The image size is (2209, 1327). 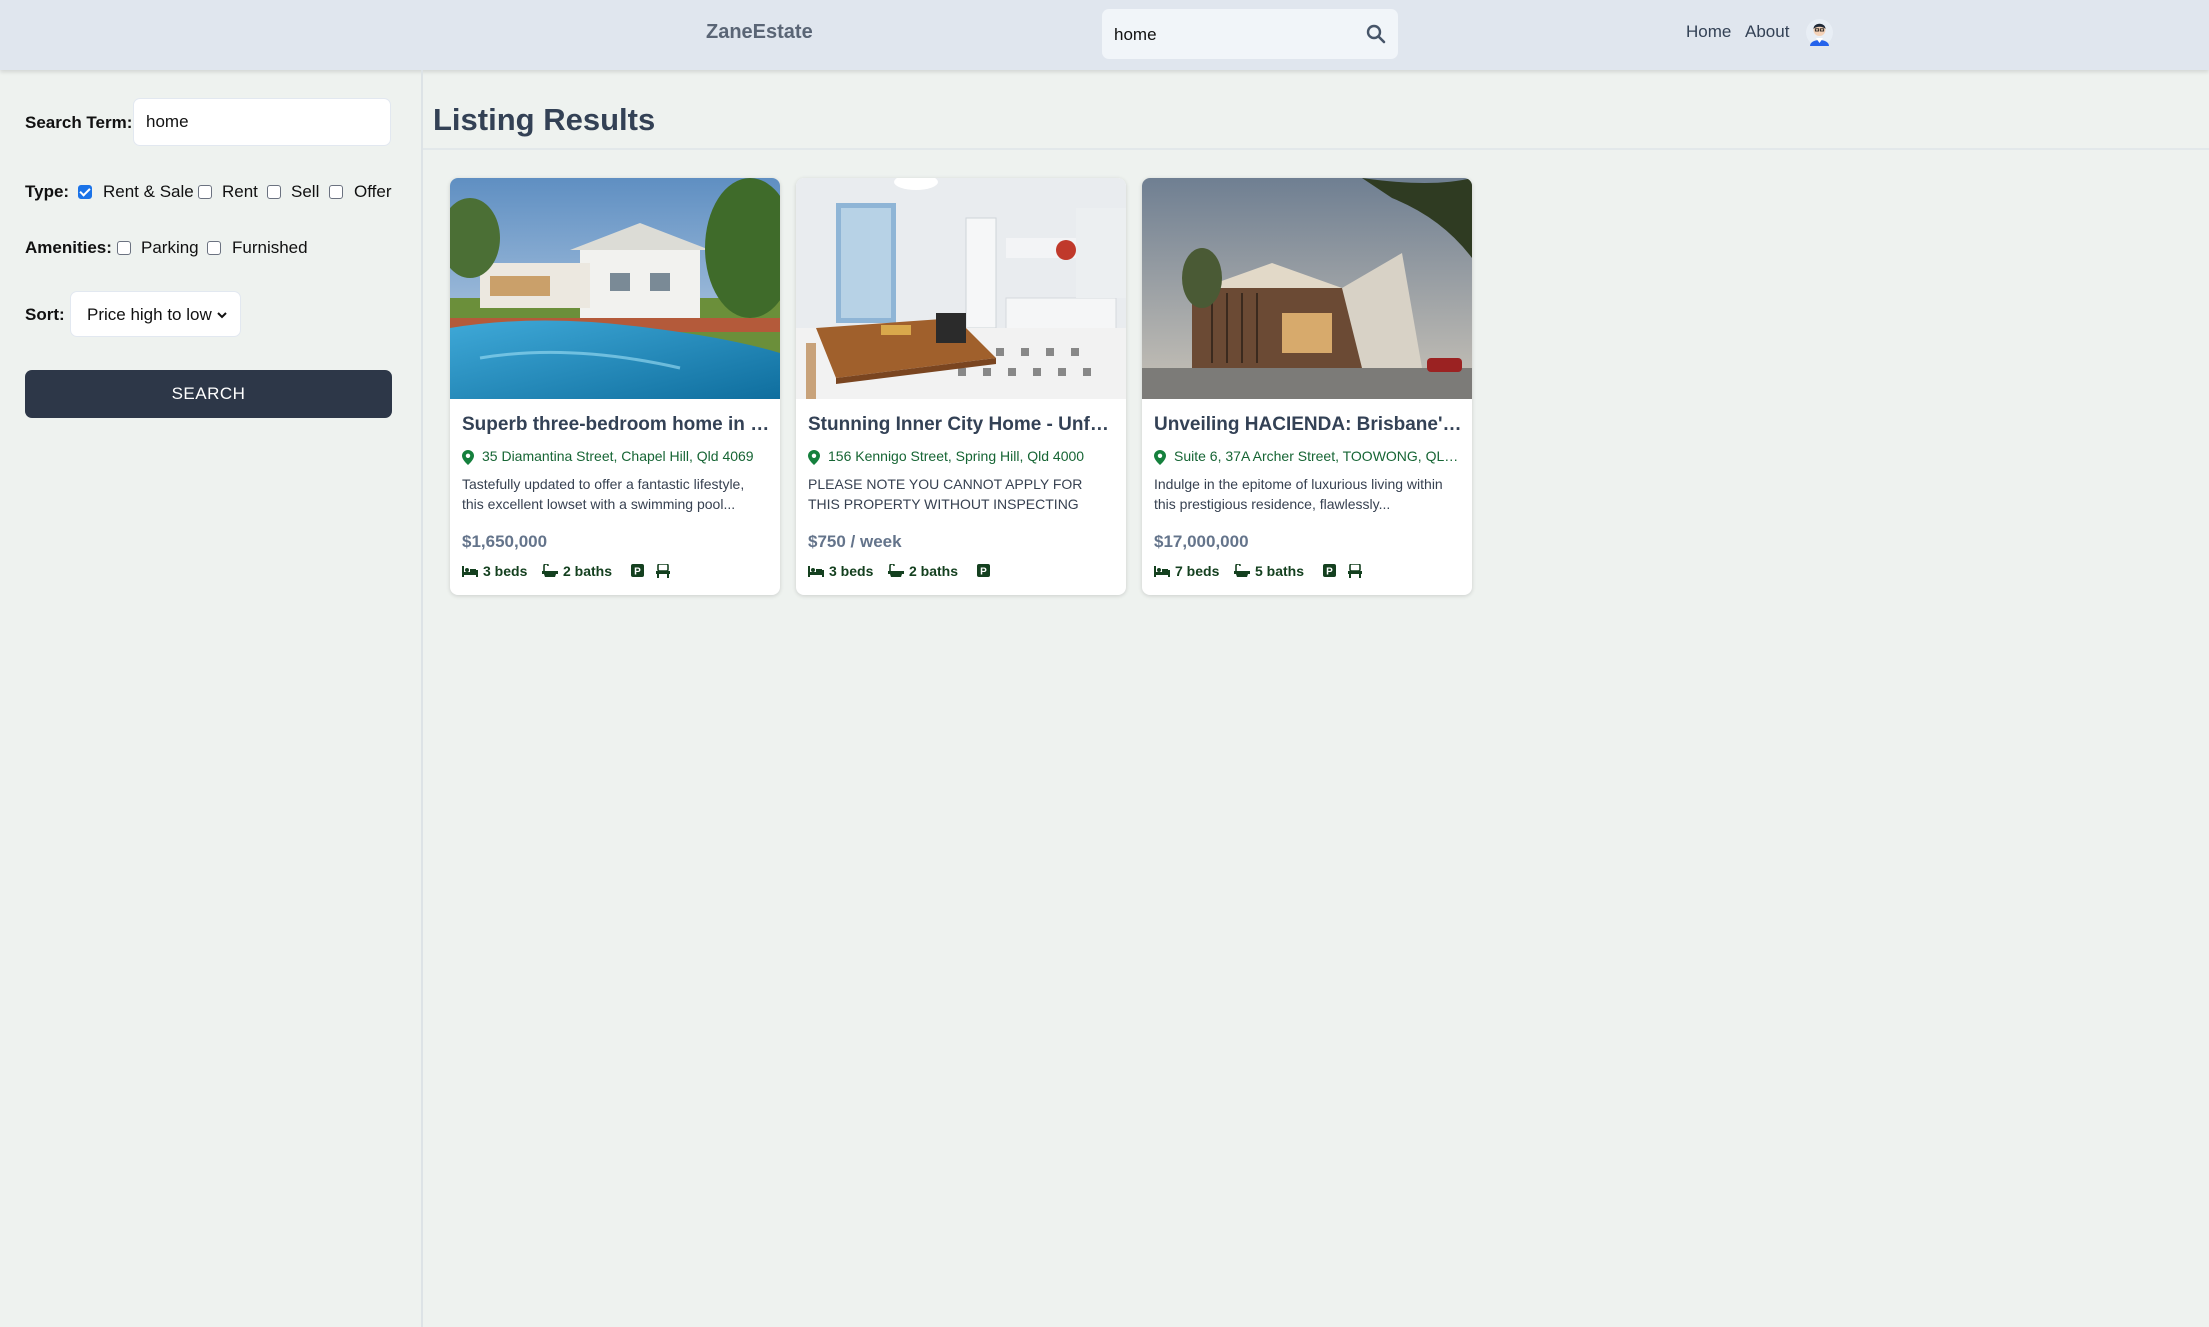 I want to click on sort-label: Sort:, so click(x=45, y=314).